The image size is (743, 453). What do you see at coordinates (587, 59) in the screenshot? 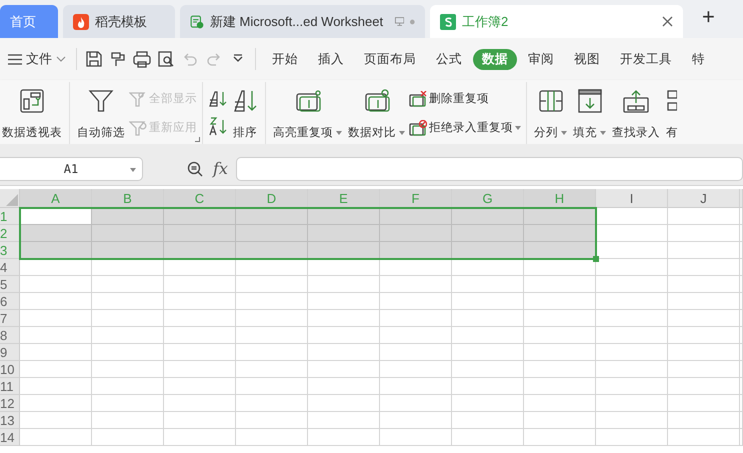
I see `ribbon-tab: 视图` at bounding box center [587, 59].